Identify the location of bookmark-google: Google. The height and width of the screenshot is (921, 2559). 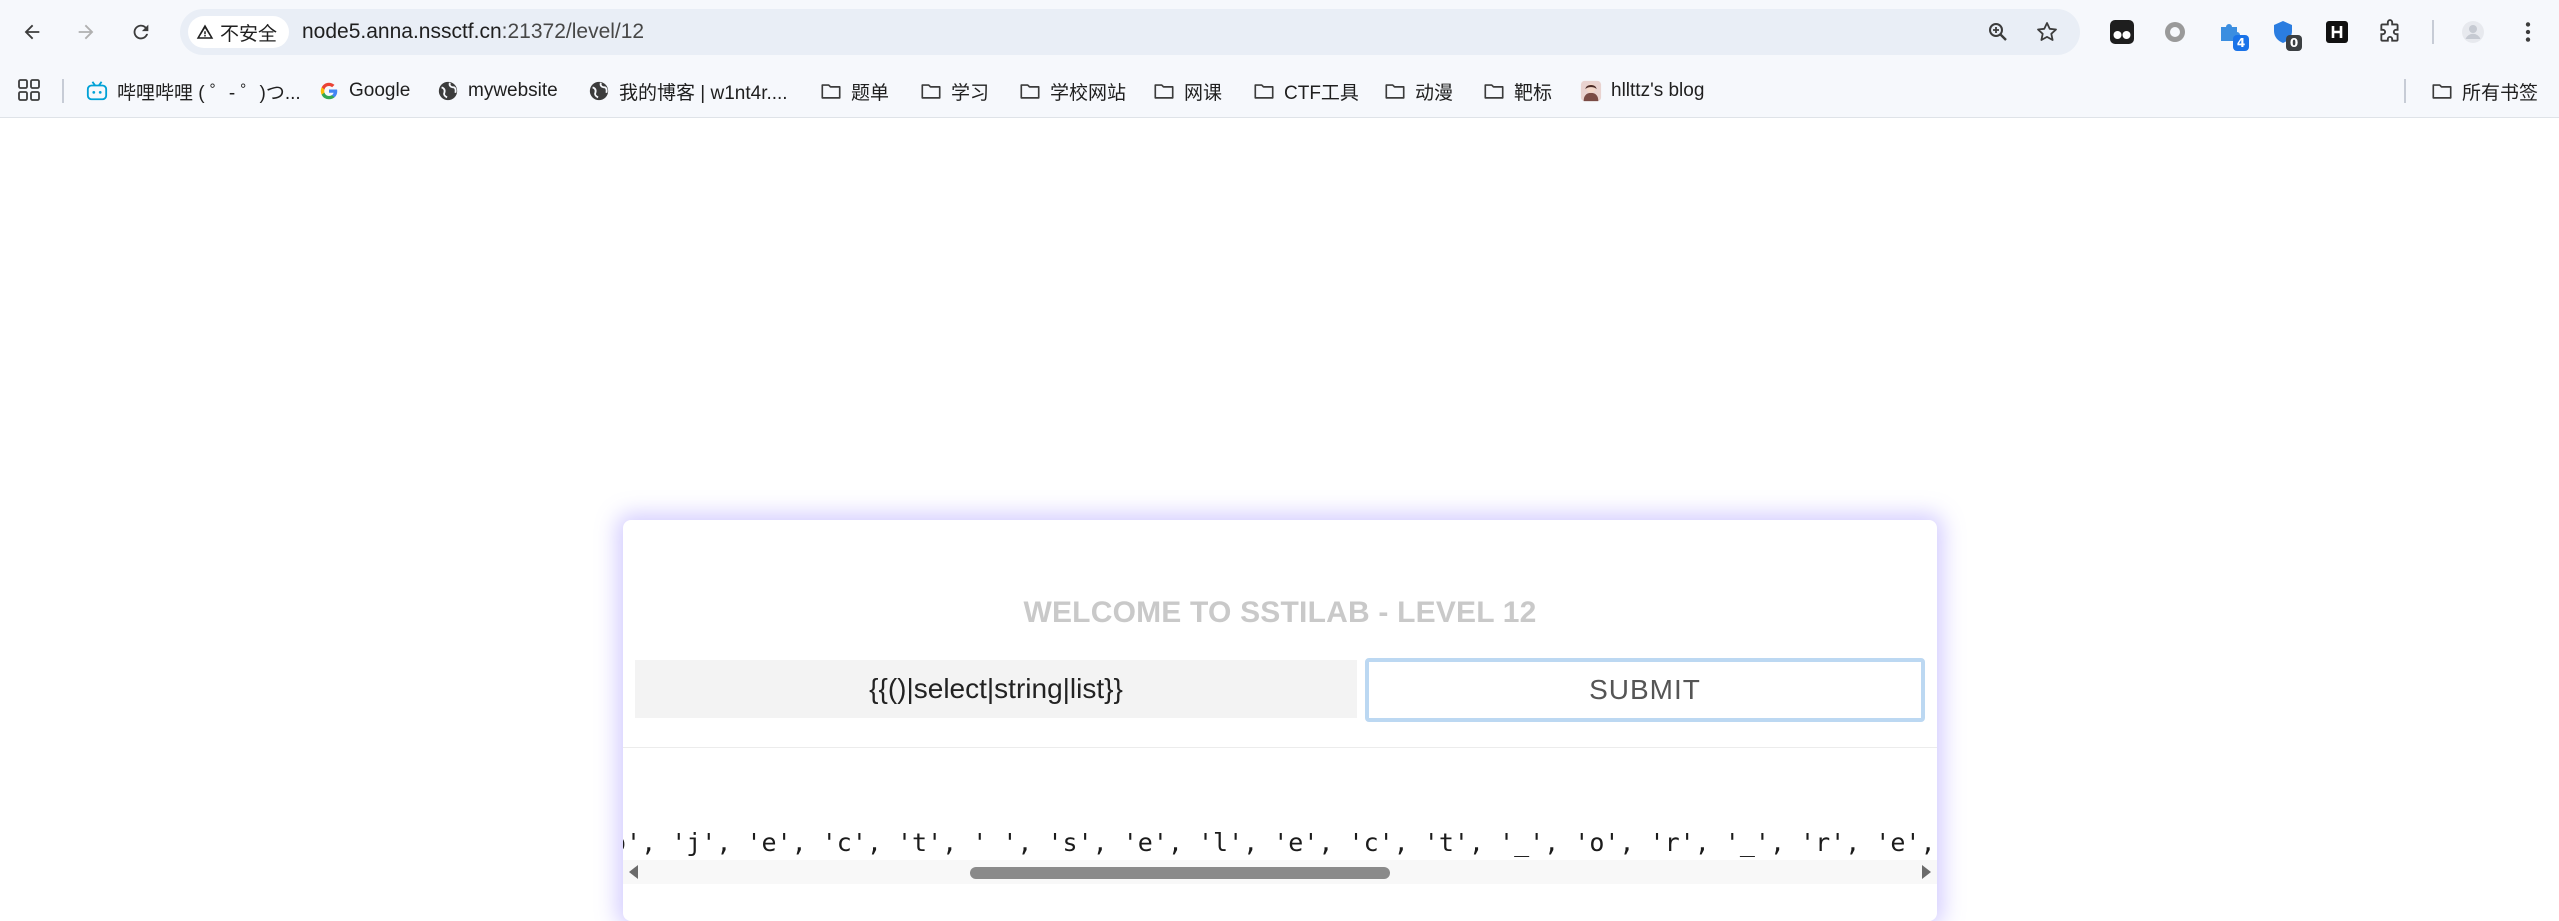
(364, 91).